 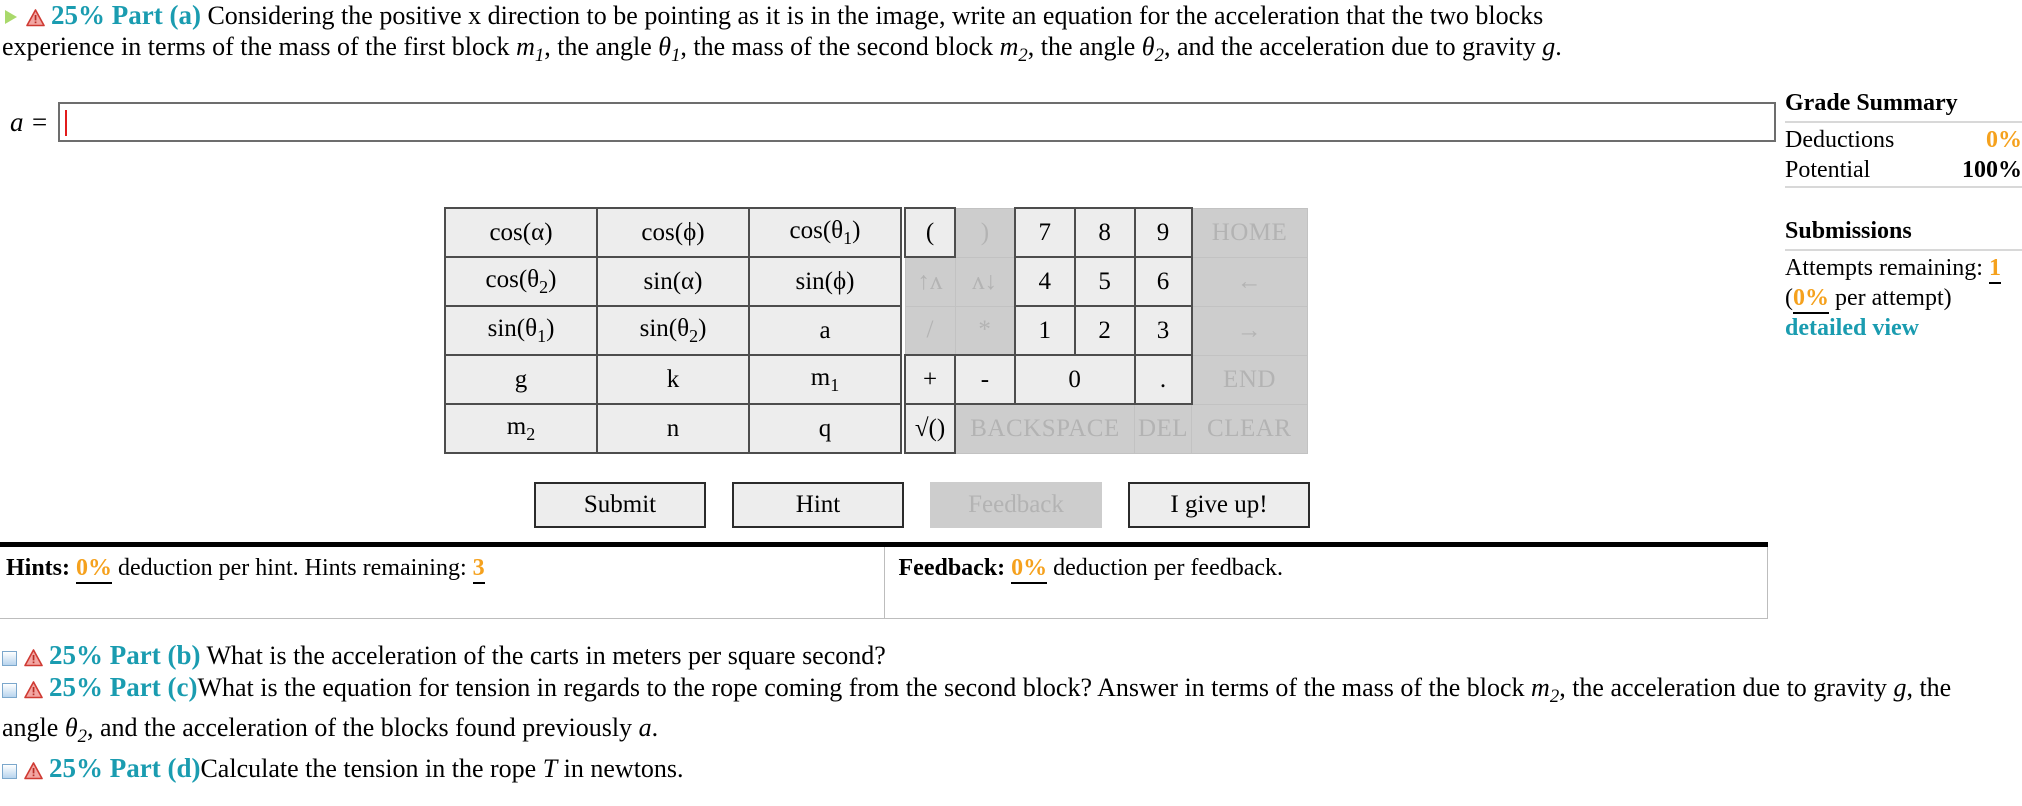 I want to click on pa-m2: m, so click(x=1009, y=46).